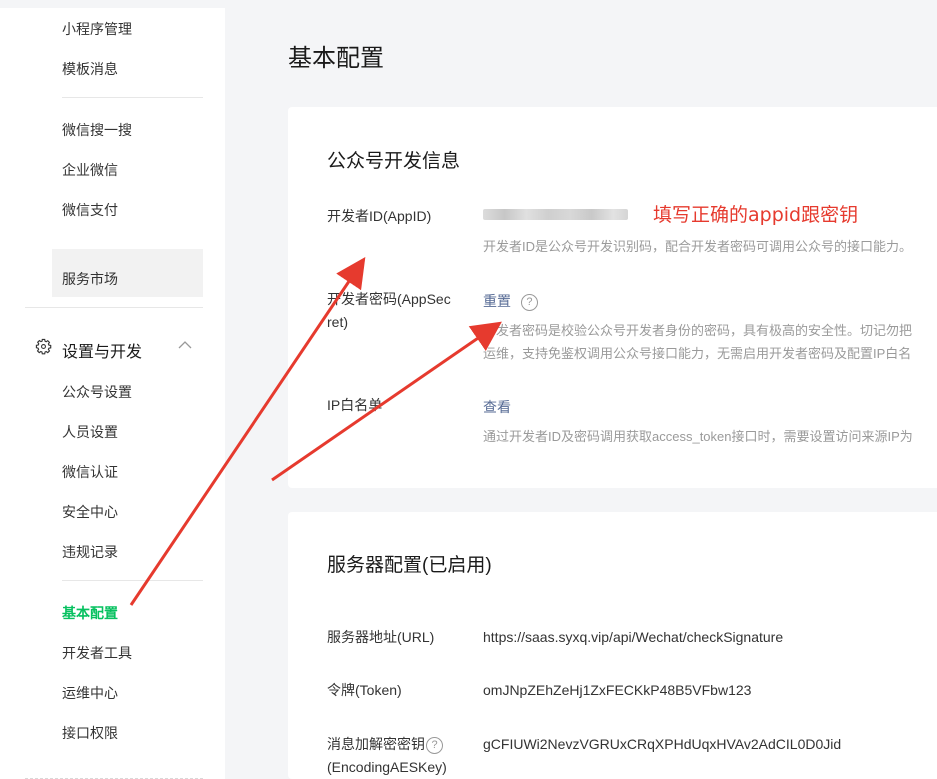 This screenshot has width=937, height=779. Describe the element at coordinates (409, 565) in the screenshot. I see `card-title: 服务器配置(已启用)` at that location.